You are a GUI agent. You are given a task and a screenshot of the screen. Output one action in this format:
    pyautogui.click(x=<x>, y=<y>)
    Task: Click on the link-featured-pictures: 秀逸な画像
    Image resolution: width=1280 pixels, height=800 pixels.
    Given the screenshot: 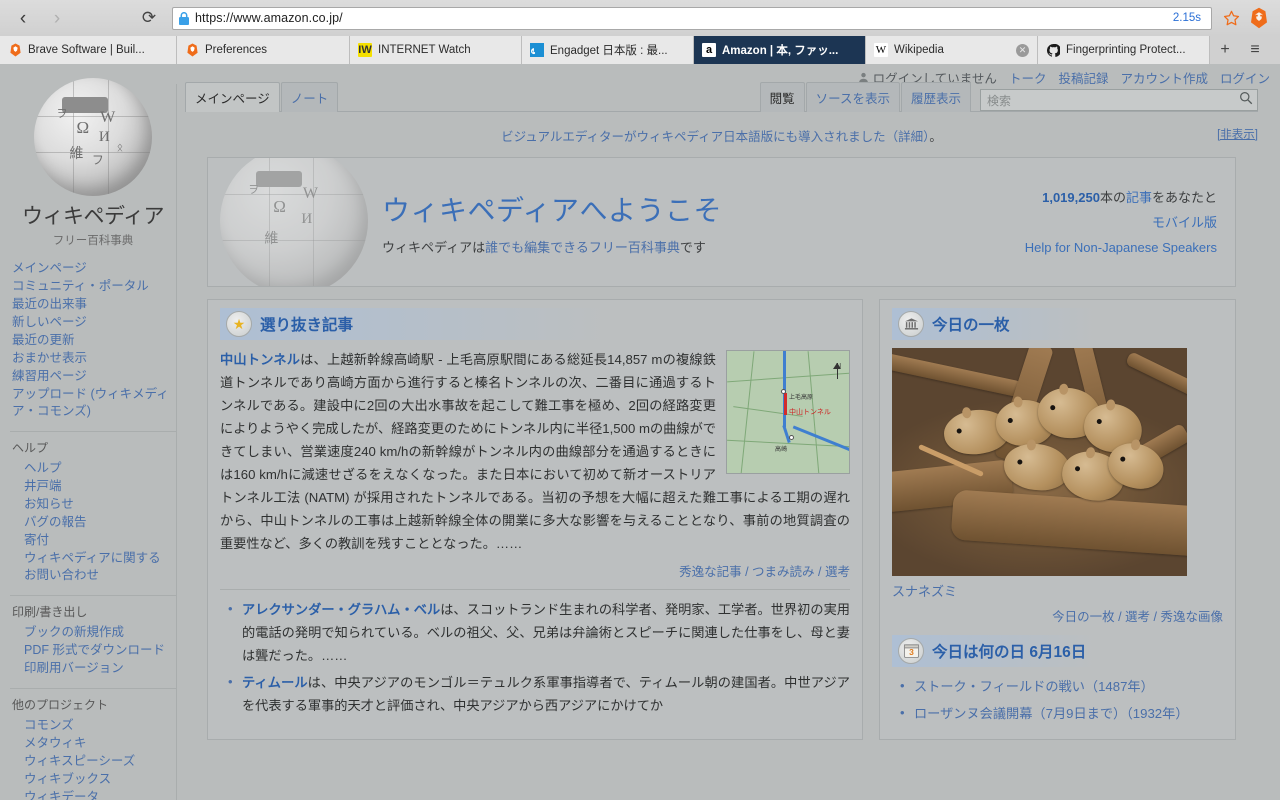 What is the action you would take?
    pyautogui.click(x=1191, y=617)
    